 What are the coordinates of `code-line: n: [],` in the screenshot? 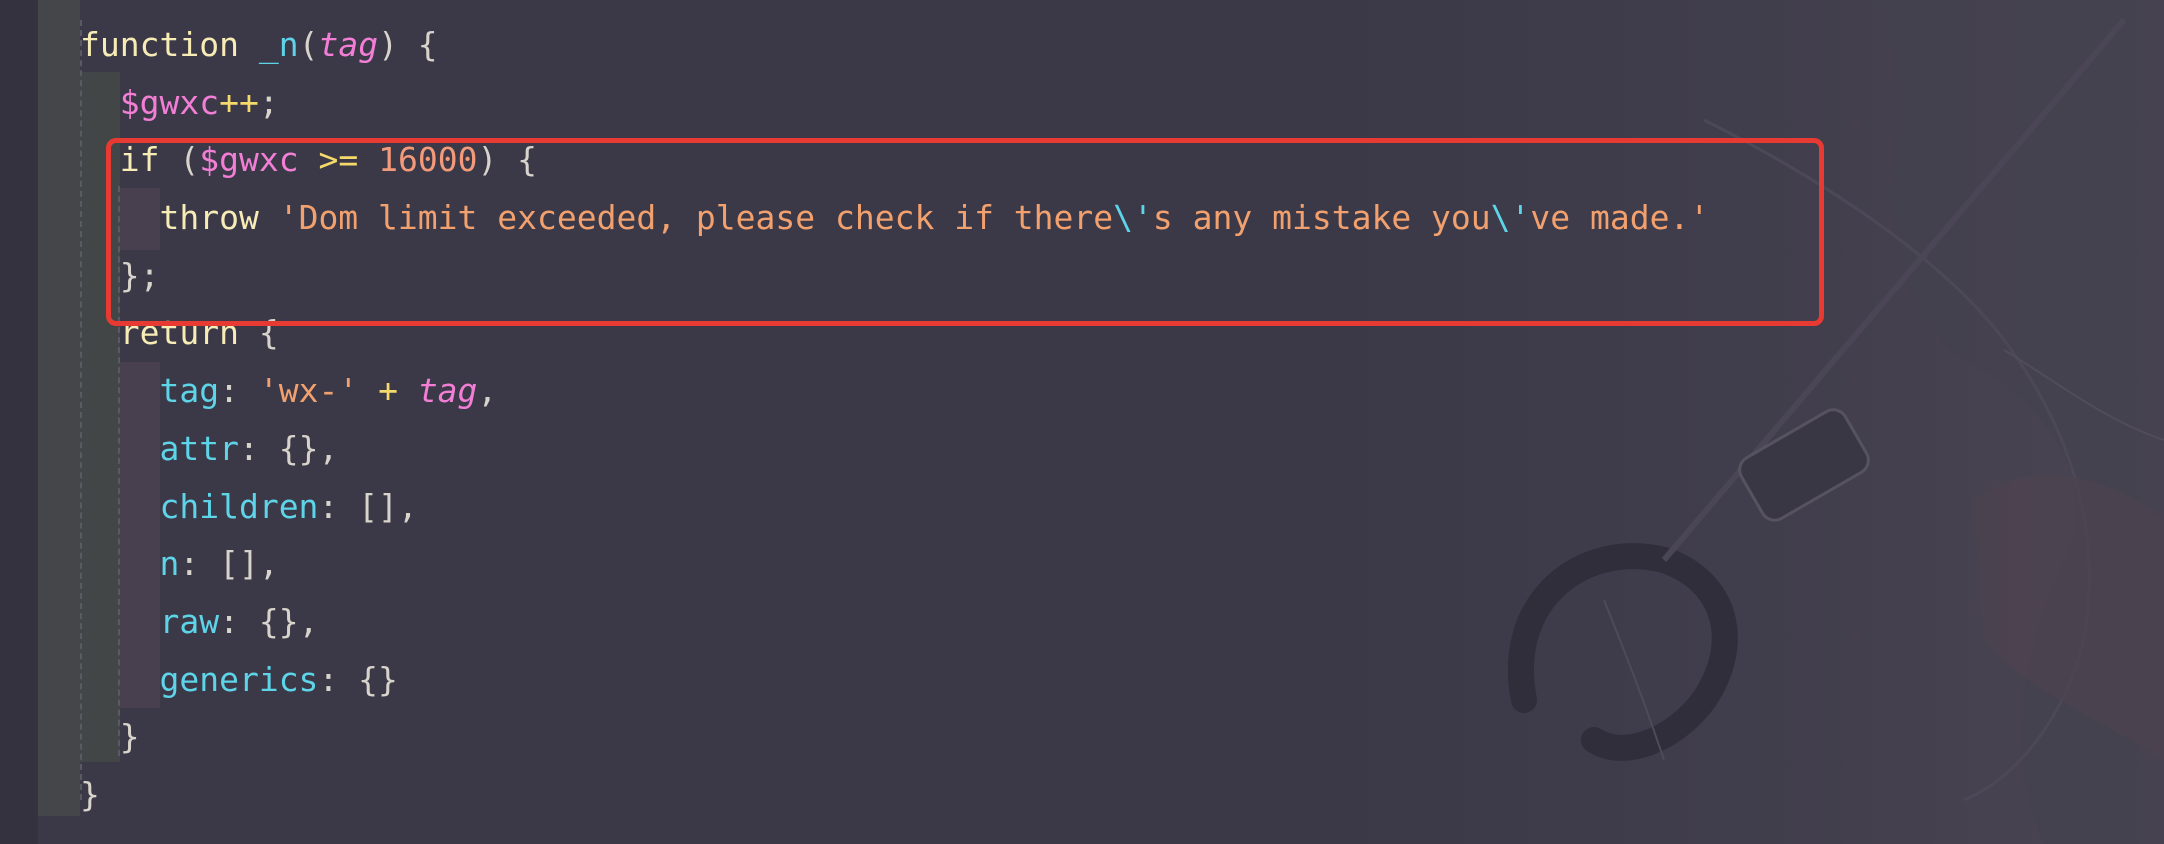 It's located at (894, 564).